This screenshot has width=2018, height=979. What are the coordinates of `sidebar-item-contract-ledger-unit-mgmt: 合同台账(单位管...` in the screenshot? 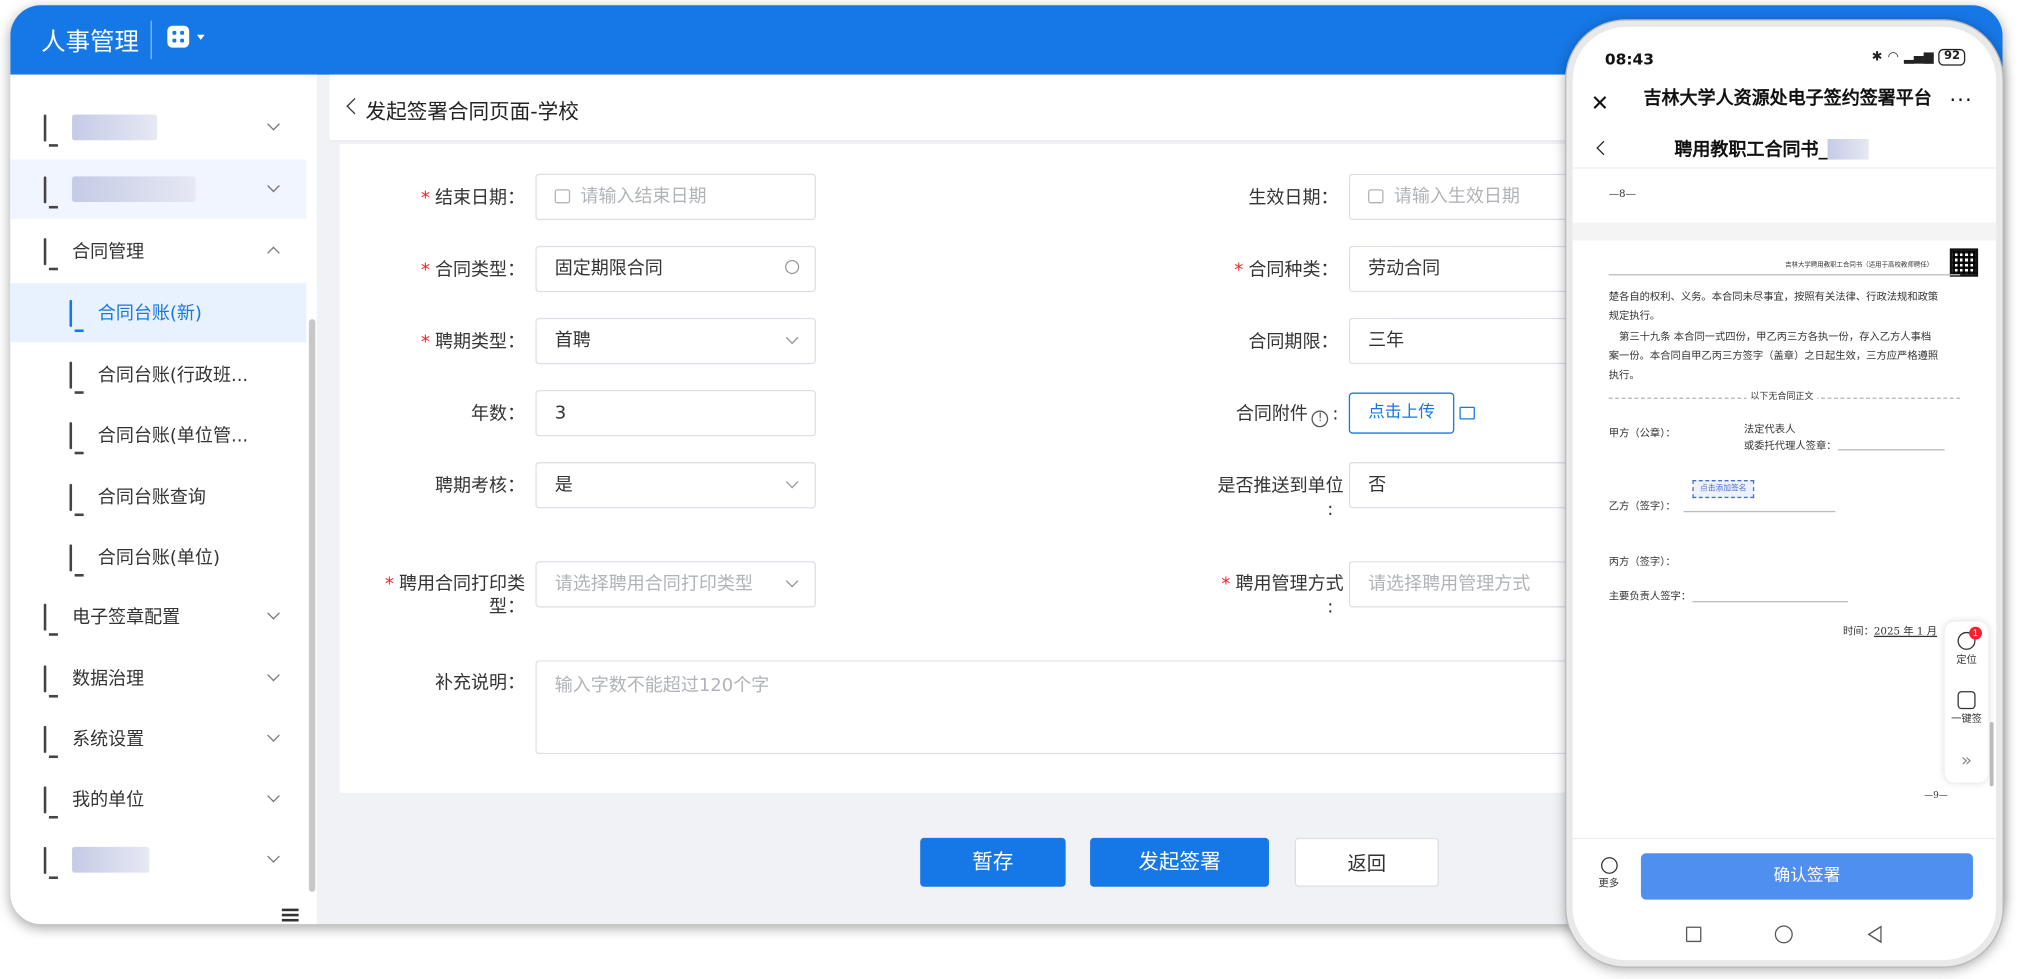 It's located at (158, 434).